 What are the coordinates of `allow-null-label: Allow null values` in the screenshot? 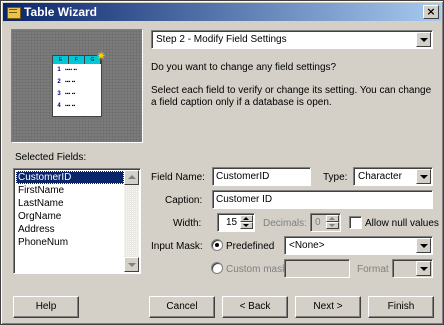 It's located at (402, 223).